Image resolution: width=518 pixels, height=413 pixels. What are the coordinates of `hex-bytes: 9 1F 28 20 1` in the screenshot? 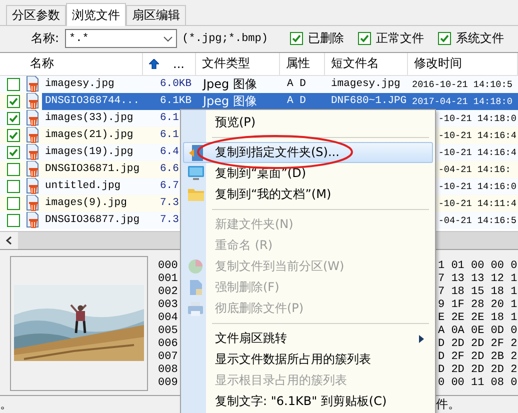 It's located at (478, 305).